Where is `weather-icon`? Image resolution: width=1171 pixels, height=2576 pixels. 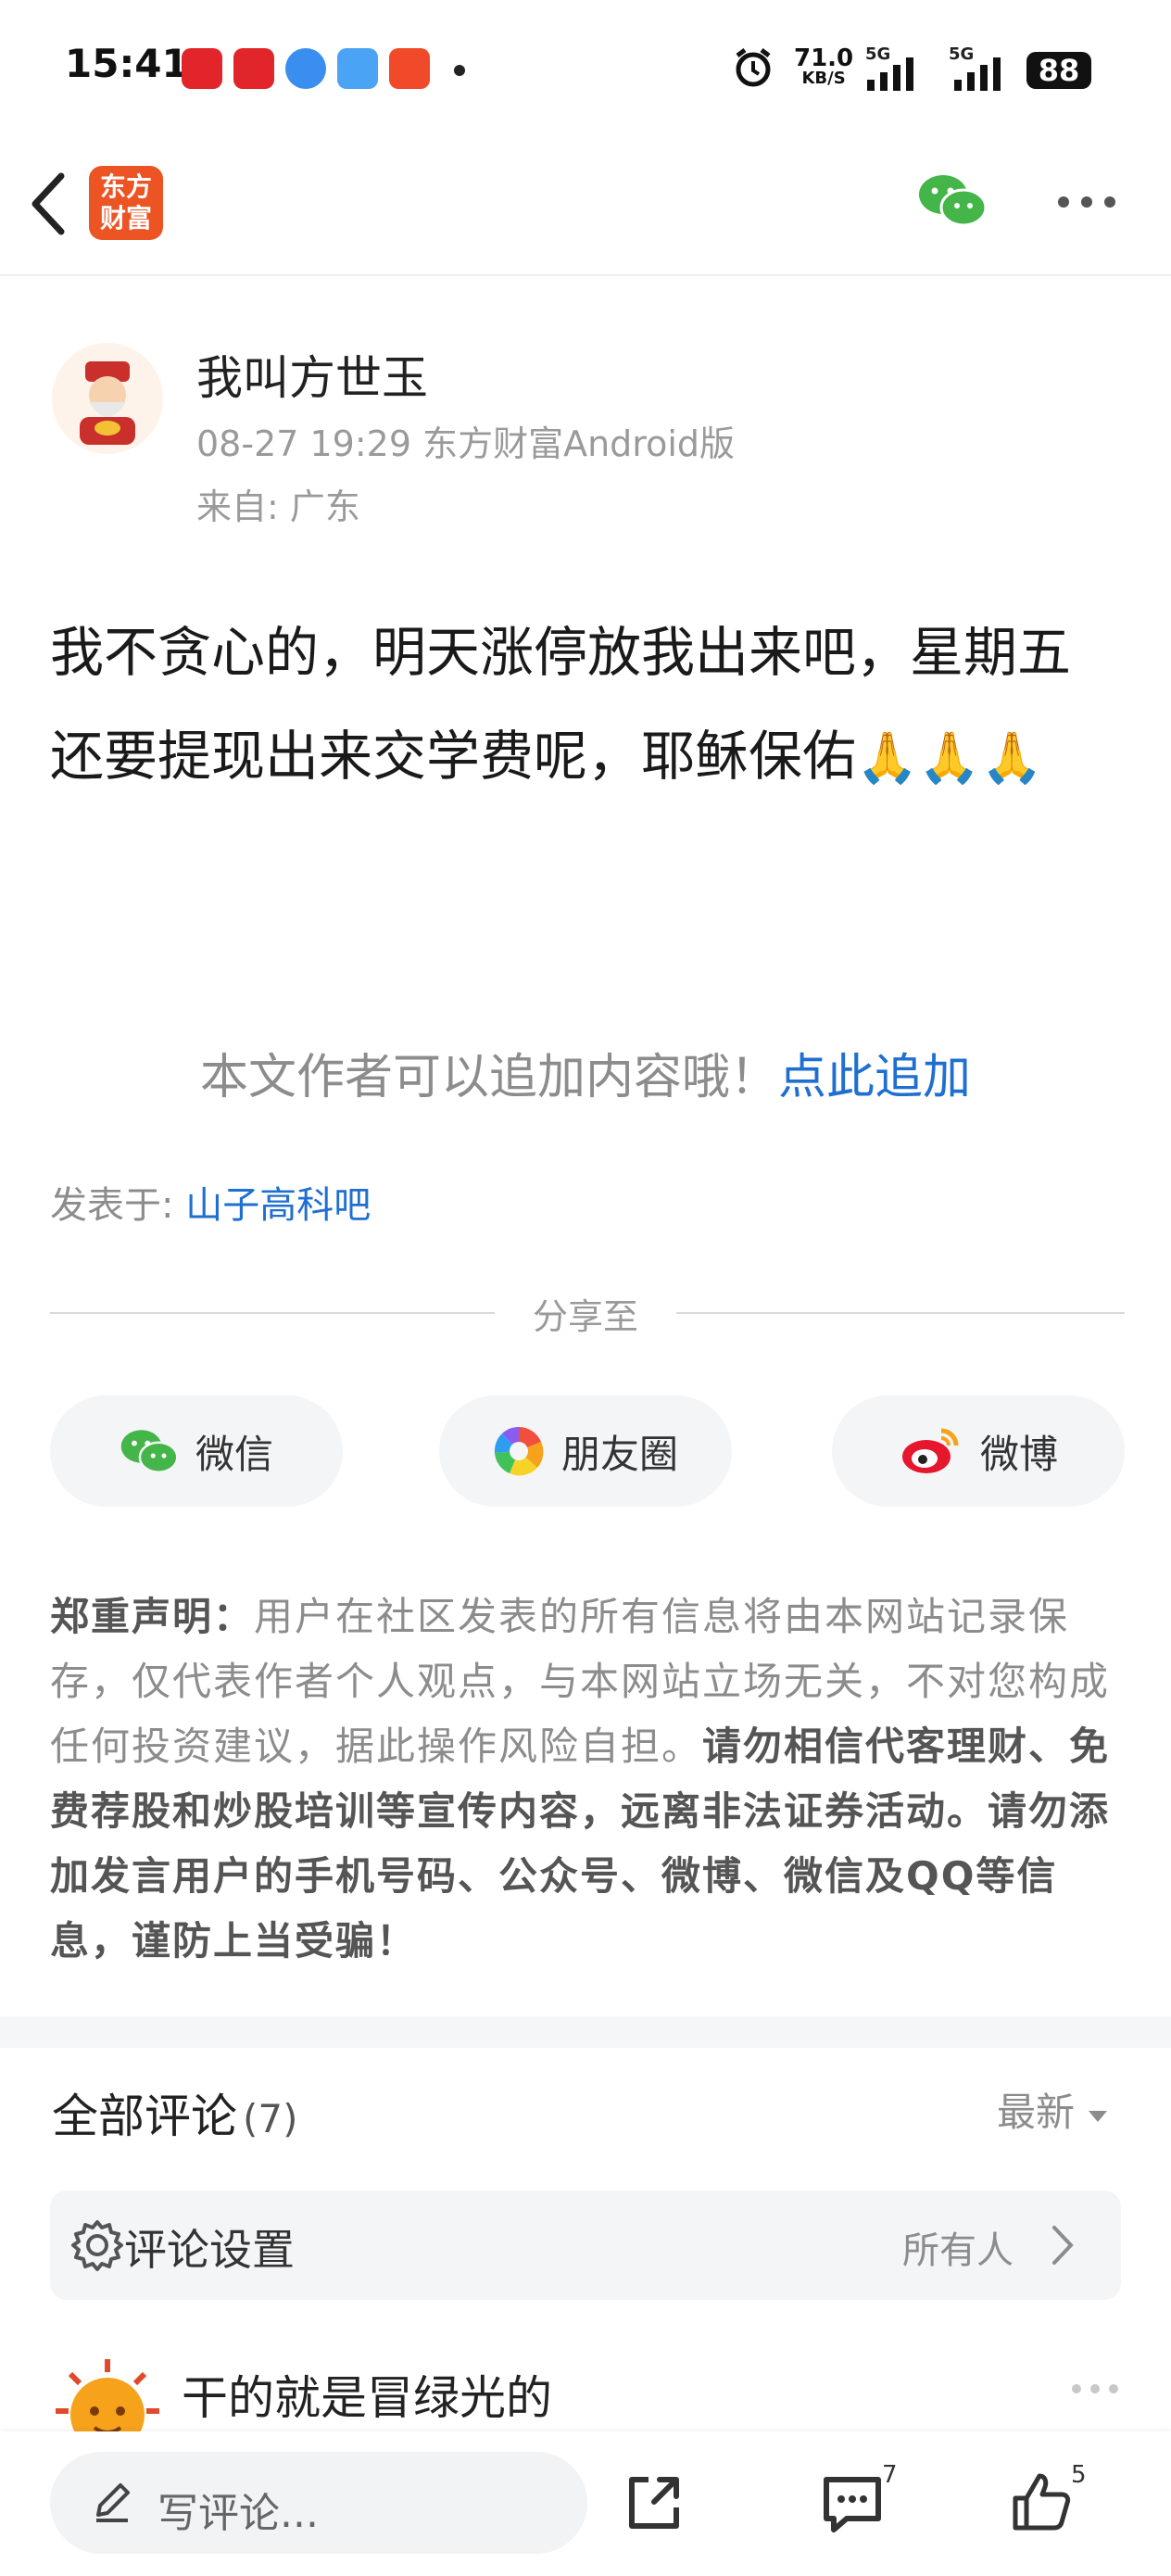
weather-icon is located at coordinates (358, 68).